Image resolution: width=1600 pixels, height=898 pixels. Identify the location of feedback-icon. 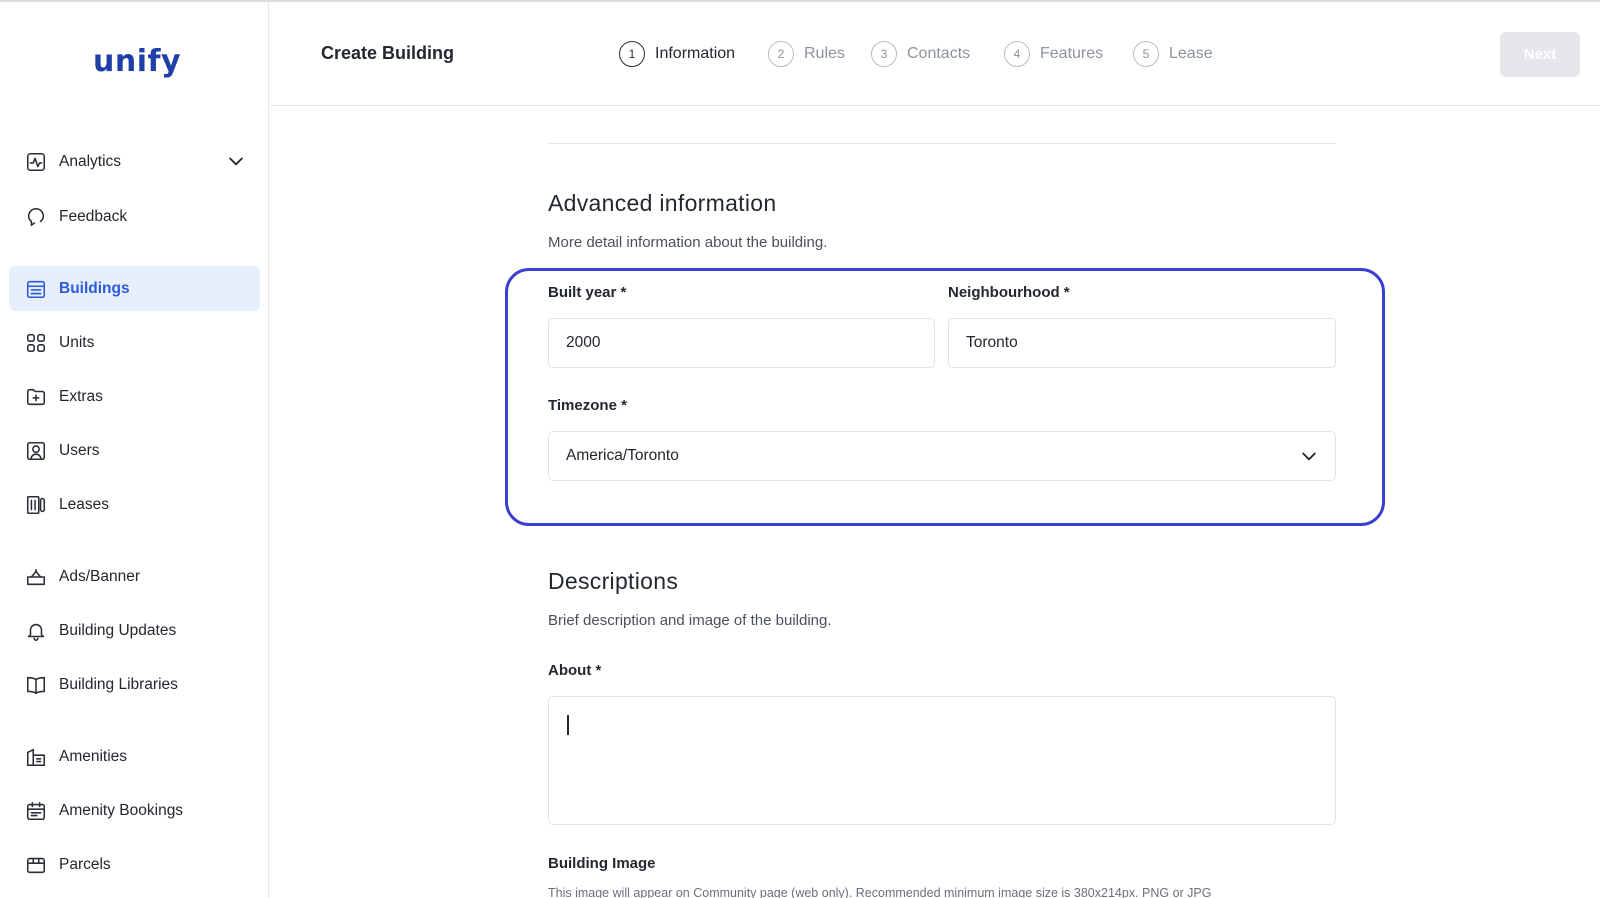
(36, 217).